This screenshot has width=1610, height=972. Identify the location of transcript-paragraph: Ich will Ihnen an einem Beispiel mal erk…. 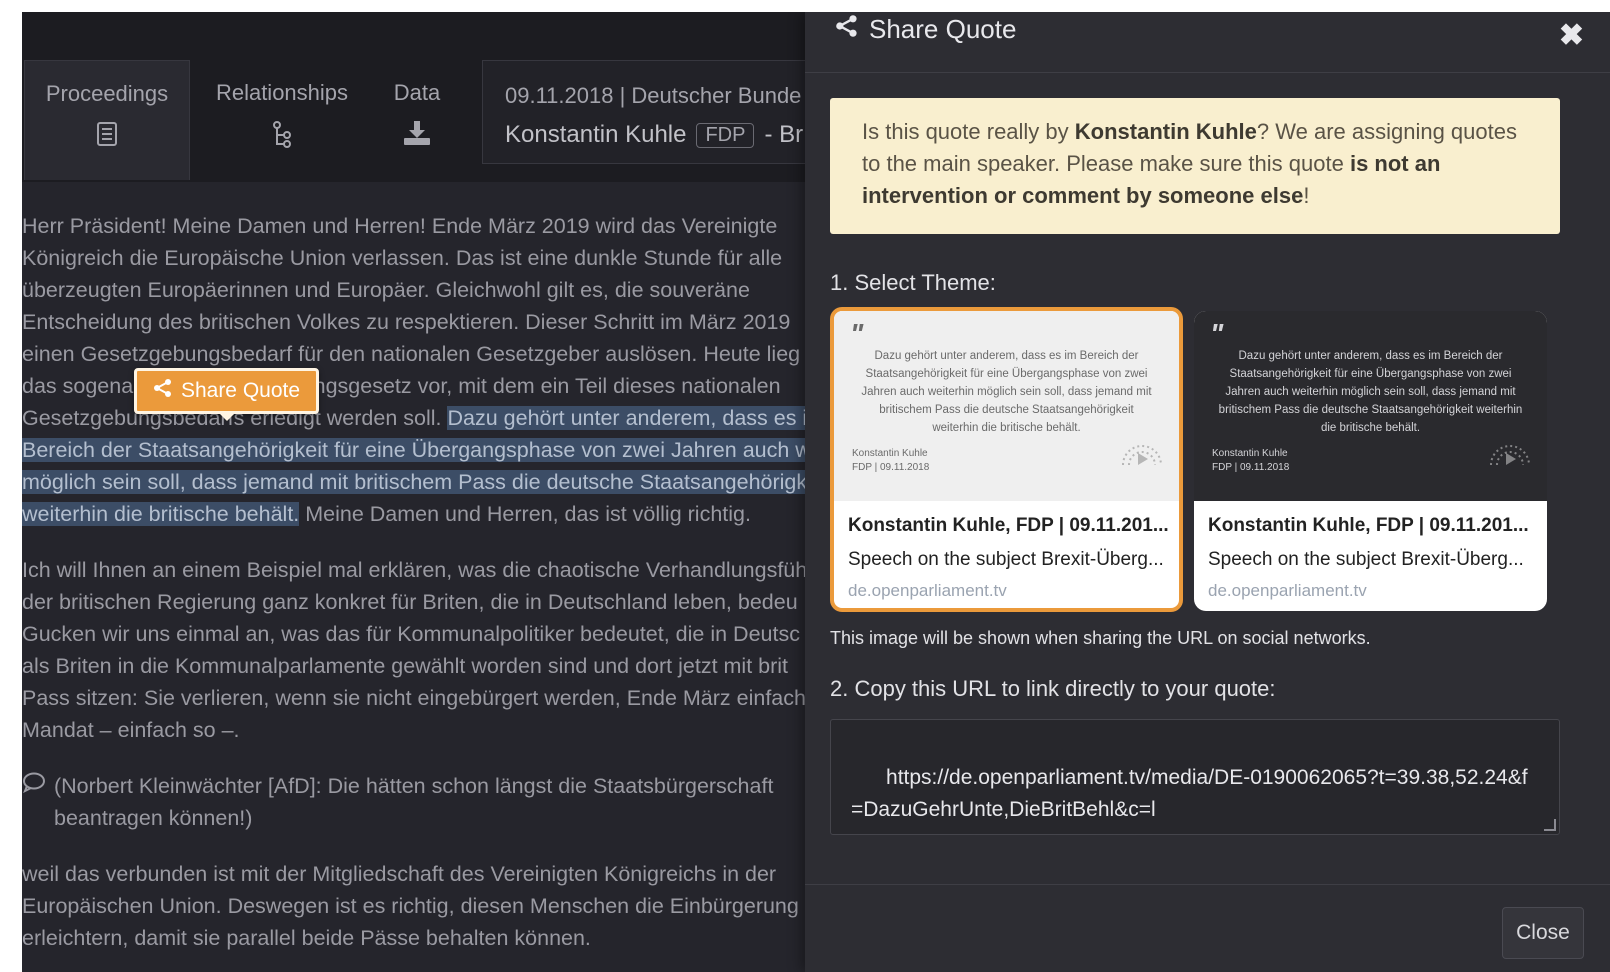
(422, 650).